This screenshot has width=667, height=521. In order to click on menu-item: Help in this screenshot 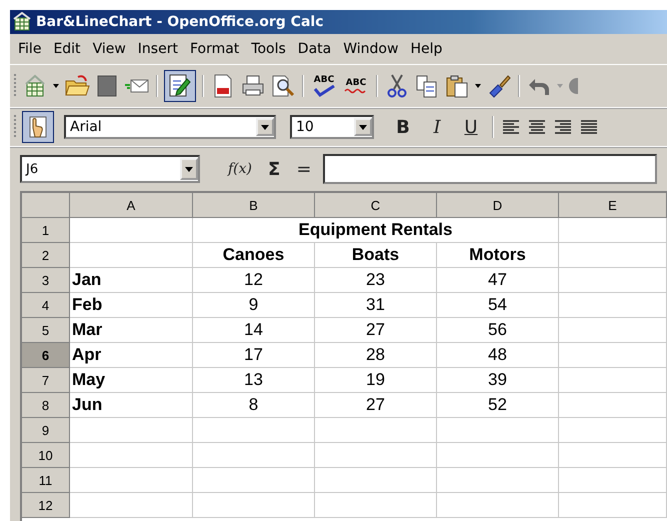, I will do `click(426, 49)`.